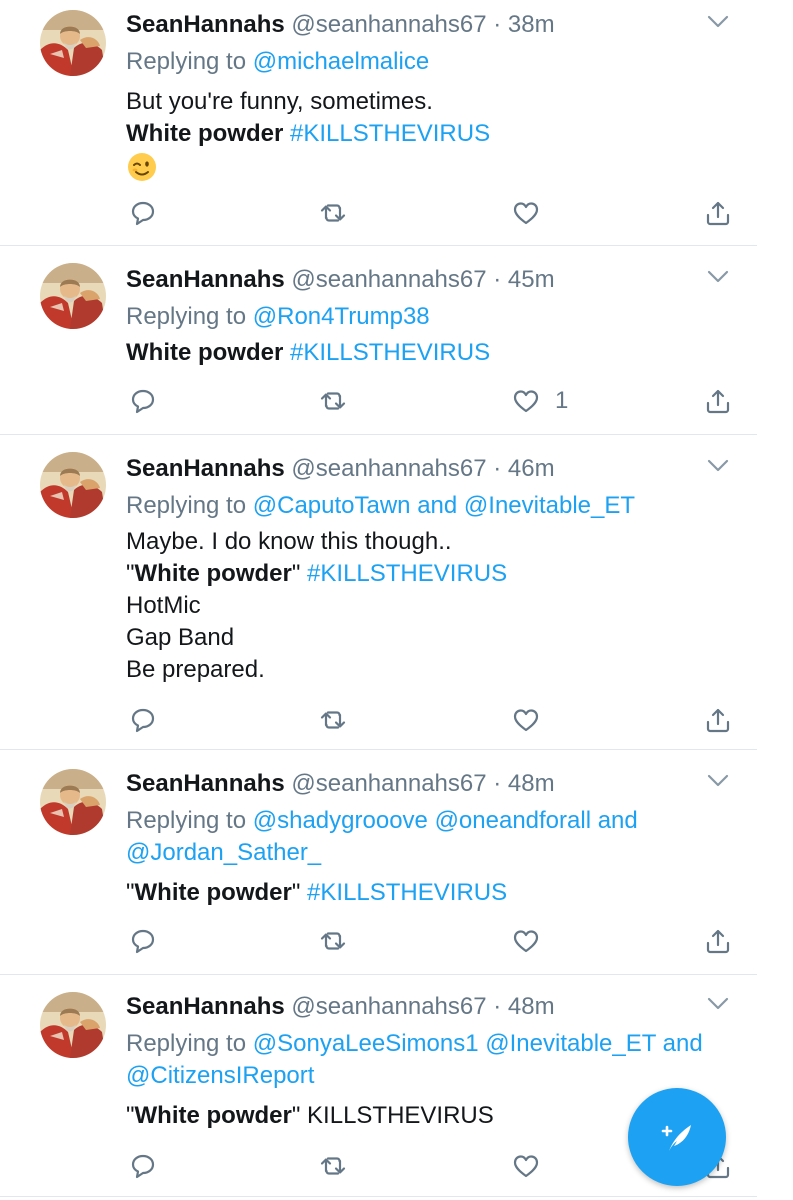  I want to click on text-line: But you're funny, sometimes., so click(279, 101).